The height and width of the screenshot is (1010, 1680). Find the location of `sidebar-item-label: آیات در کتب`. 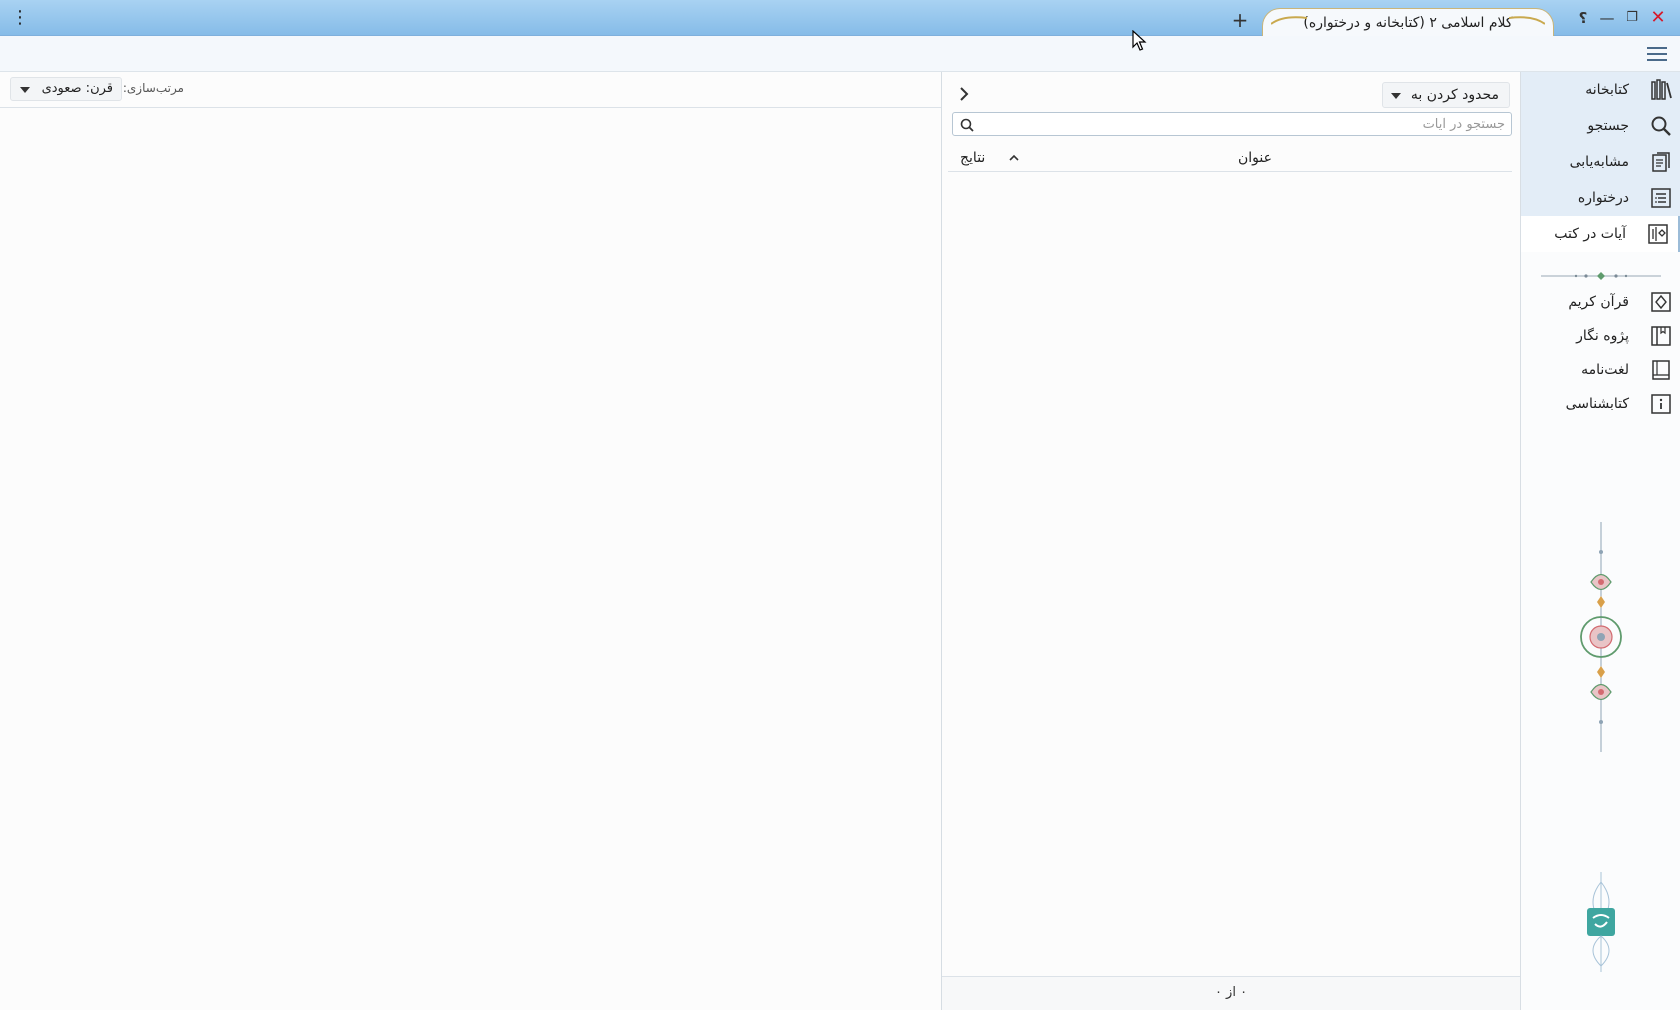

sidebar-item-label: آیات در کتب is located at coordinates (1590, 234).